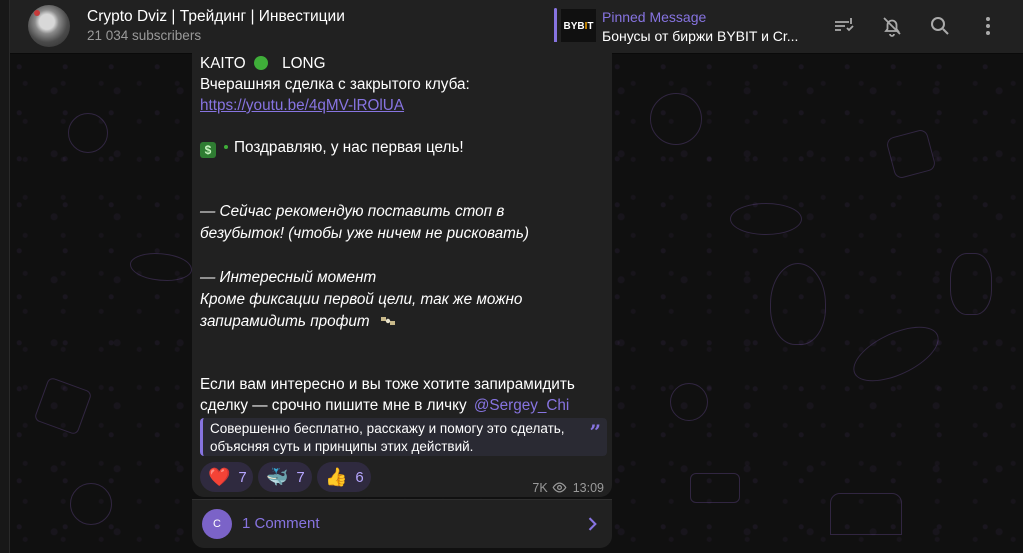 This screenshot has width=1023, height=553. I want to click on left-panel-edge, so click(5, 276).